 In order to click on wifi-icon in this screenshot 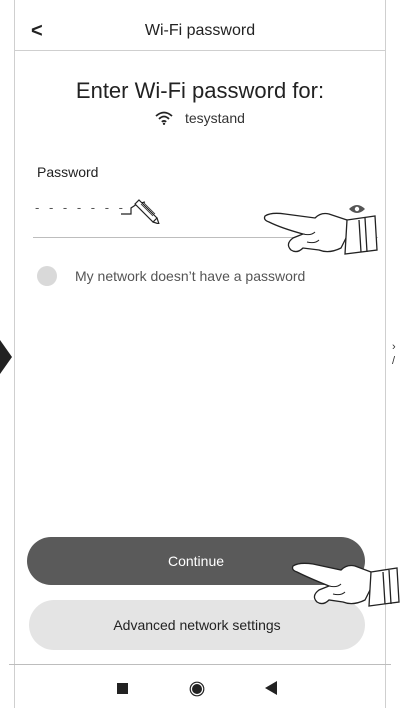, I will do `click(164, 118)`.